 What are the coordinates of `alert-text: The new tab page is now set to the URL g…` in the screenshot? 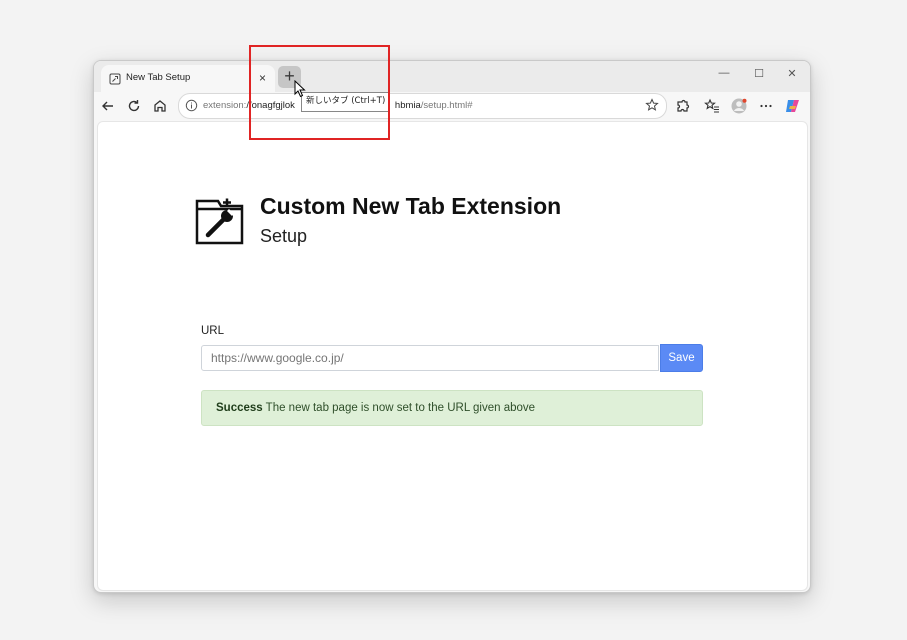 It's located at (399, 408).